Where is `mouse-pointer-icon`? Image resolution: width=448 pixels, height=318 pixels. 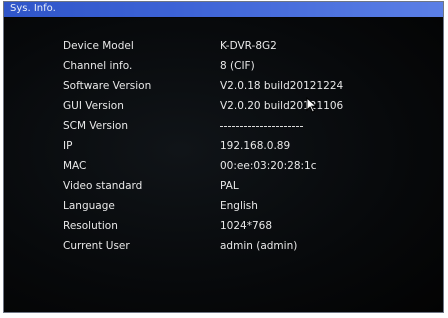 mouse-pointer-icon is located at coordinates (312, 105).